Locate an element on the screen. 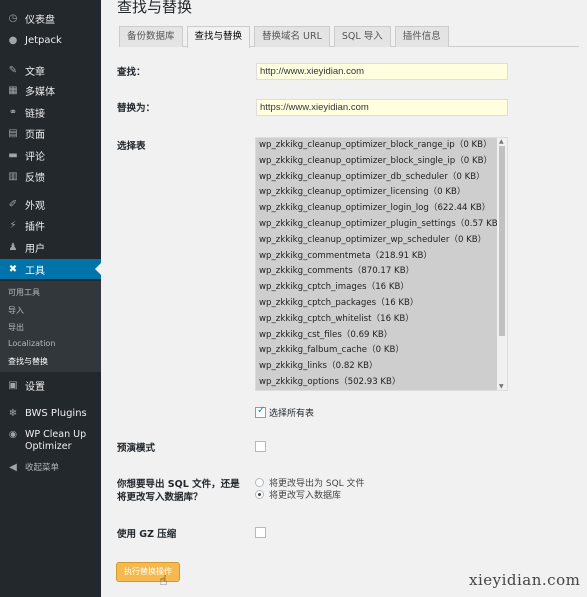 The image size is (587, 597). sidebar-item-label: Jetpack is located at coordinates (43, 40).